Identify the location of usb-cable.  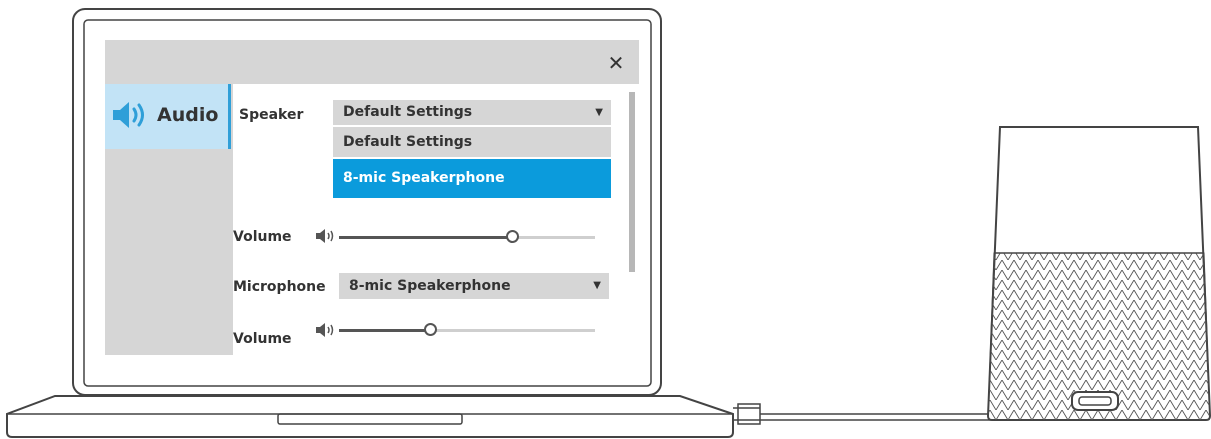
(747, 414).